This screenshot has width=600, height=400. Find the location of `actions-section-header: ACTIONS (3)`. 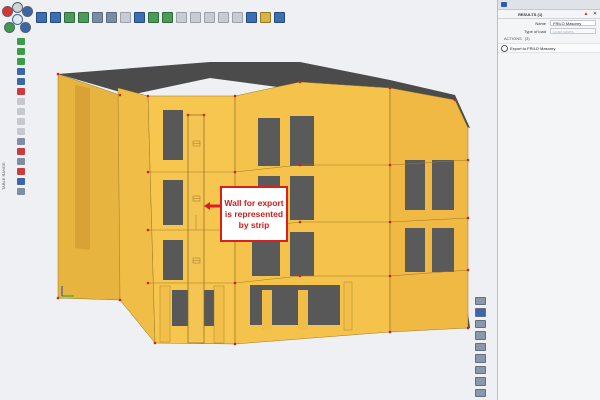

actions-section-header: ACTIONS (3) is located at coordinates (549, 39).